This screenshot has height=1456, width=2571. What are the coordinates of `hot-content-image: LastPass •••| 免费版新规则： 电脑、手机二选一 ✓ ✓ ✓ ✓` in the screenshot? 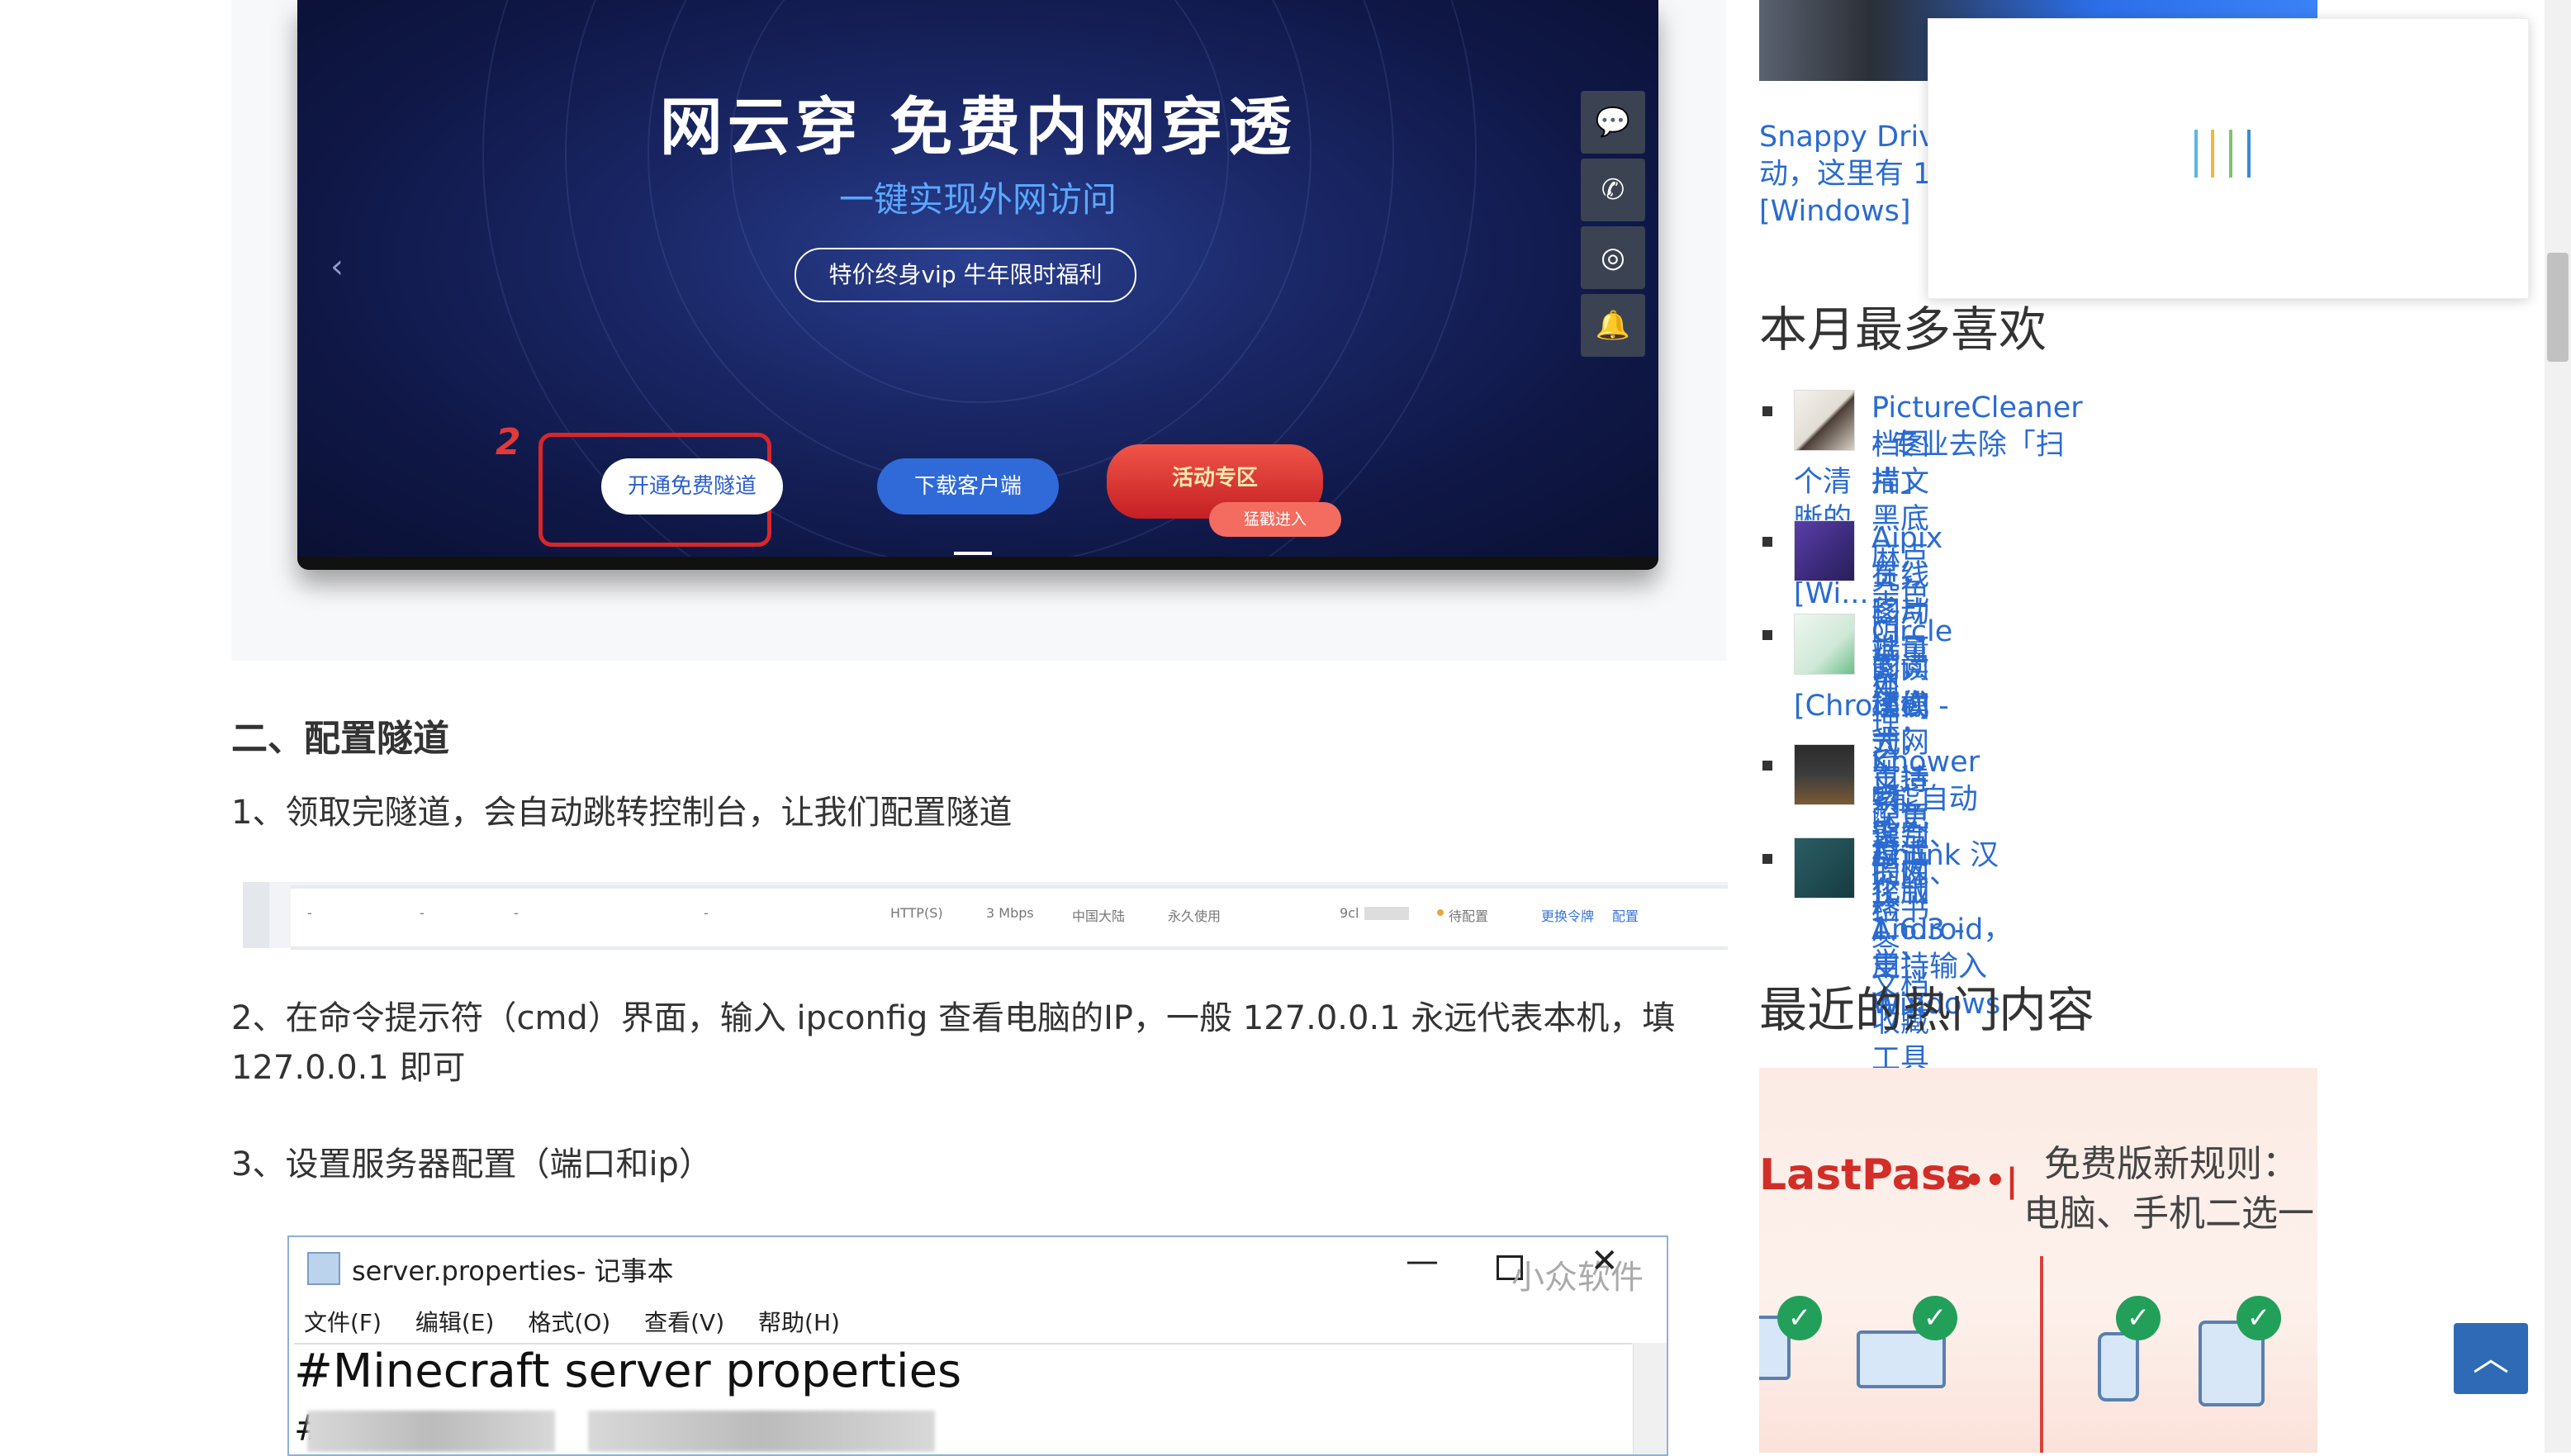 It's located at (2038, 1260).